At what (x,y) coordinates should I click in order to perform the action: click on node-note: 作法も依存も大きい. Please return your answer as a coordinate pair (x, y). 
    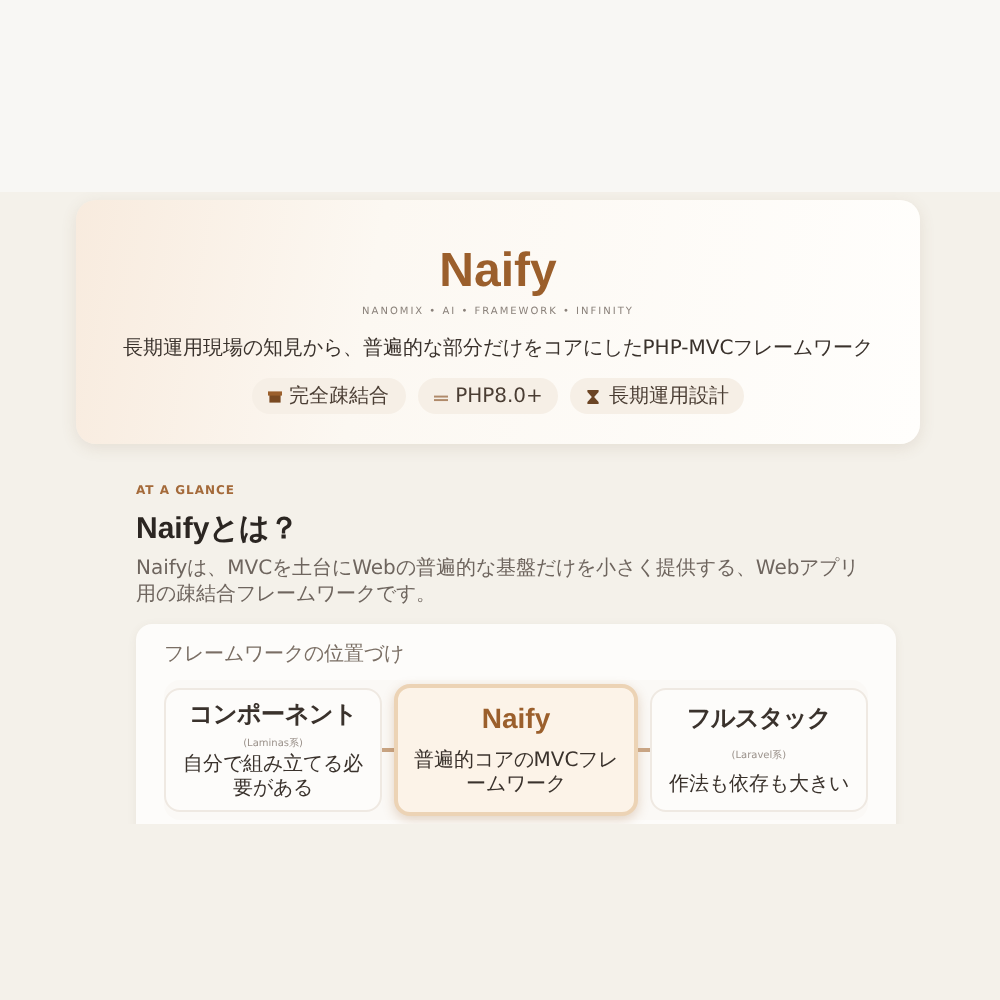
    Looking at the image, I should click on (758, 786).